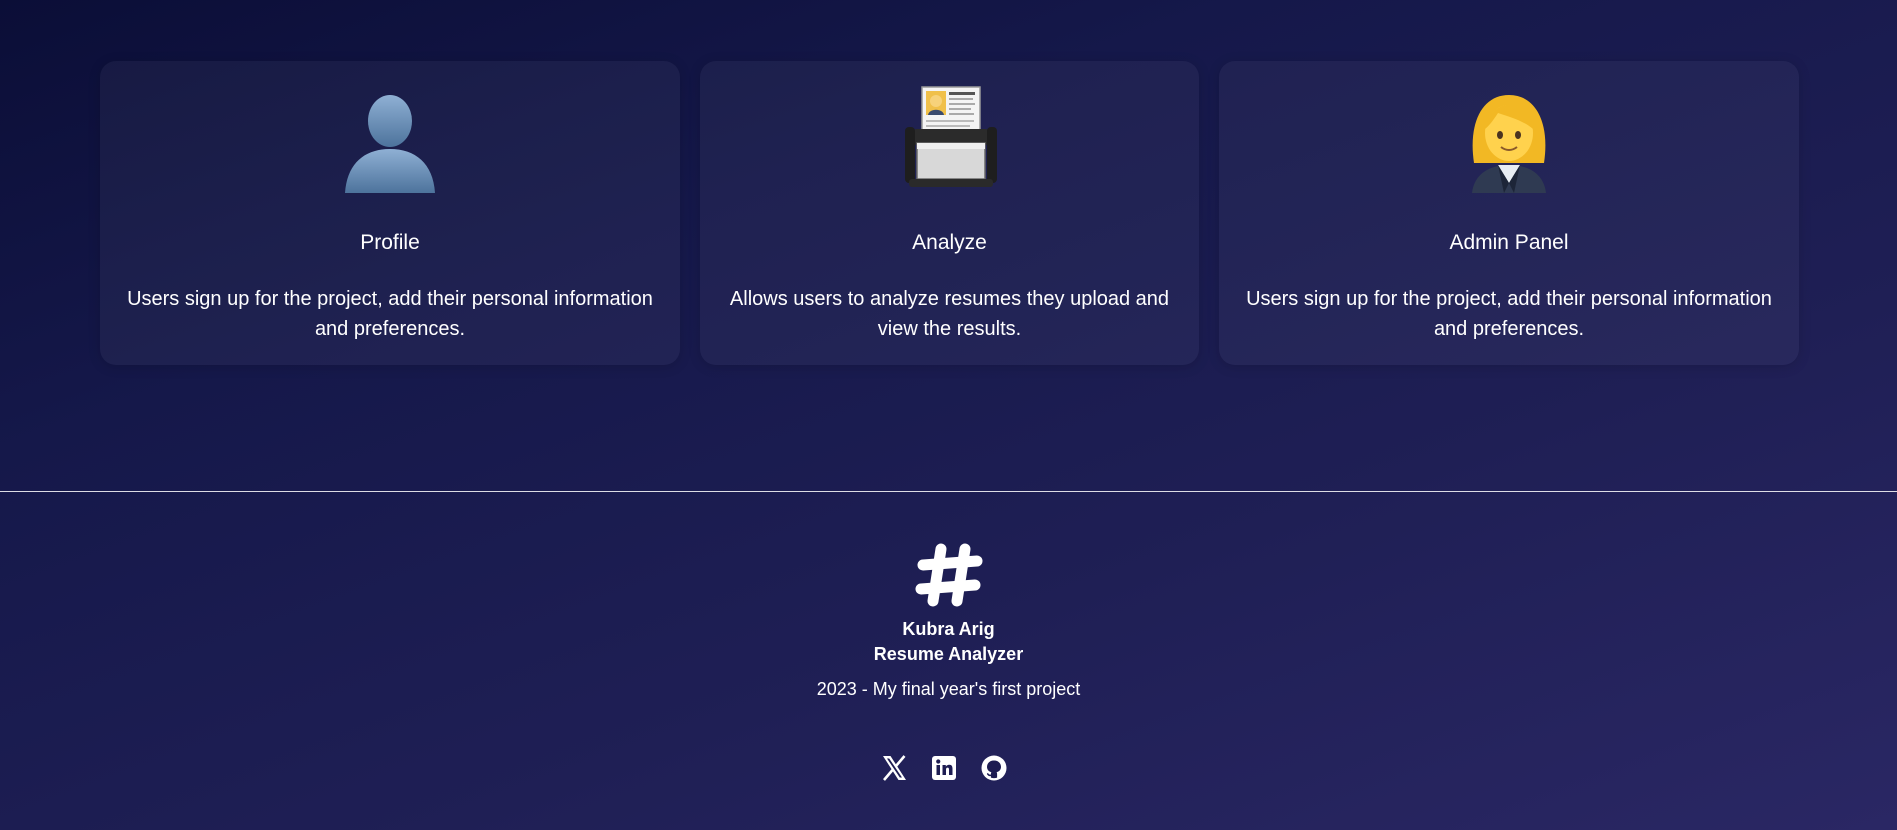 This screenshot has width=1897, height=830. Describe the element at coordinates (944, 768) in the screenshot. I see `linkedin-icon` at that location.